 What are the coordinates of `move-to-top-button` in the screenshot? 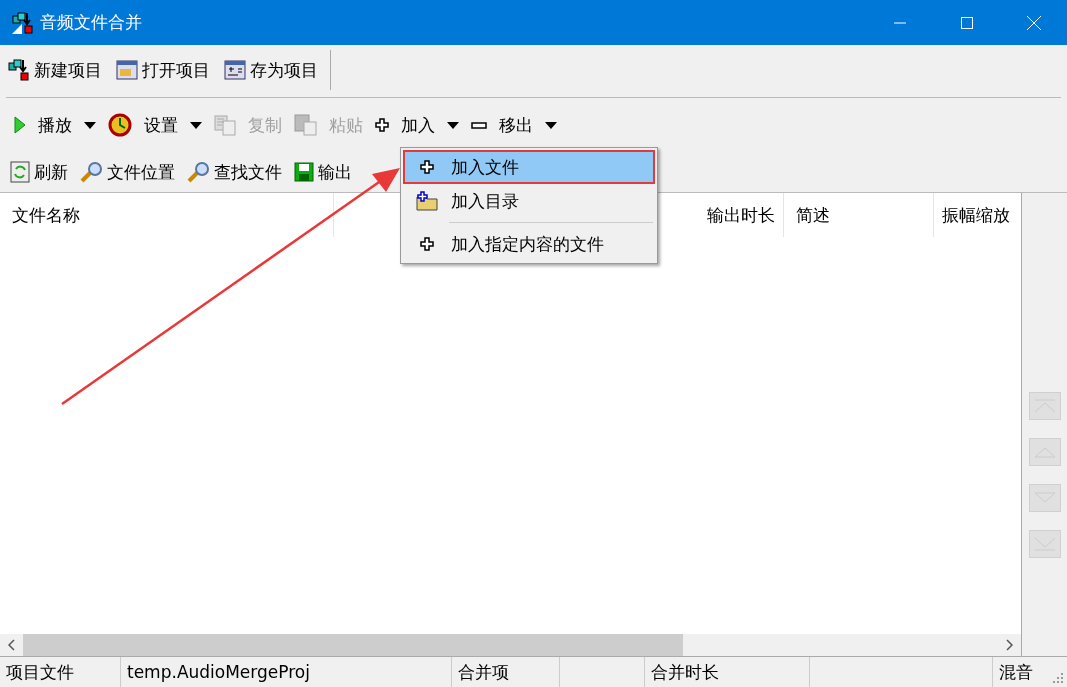 It's located at (1044, 405).